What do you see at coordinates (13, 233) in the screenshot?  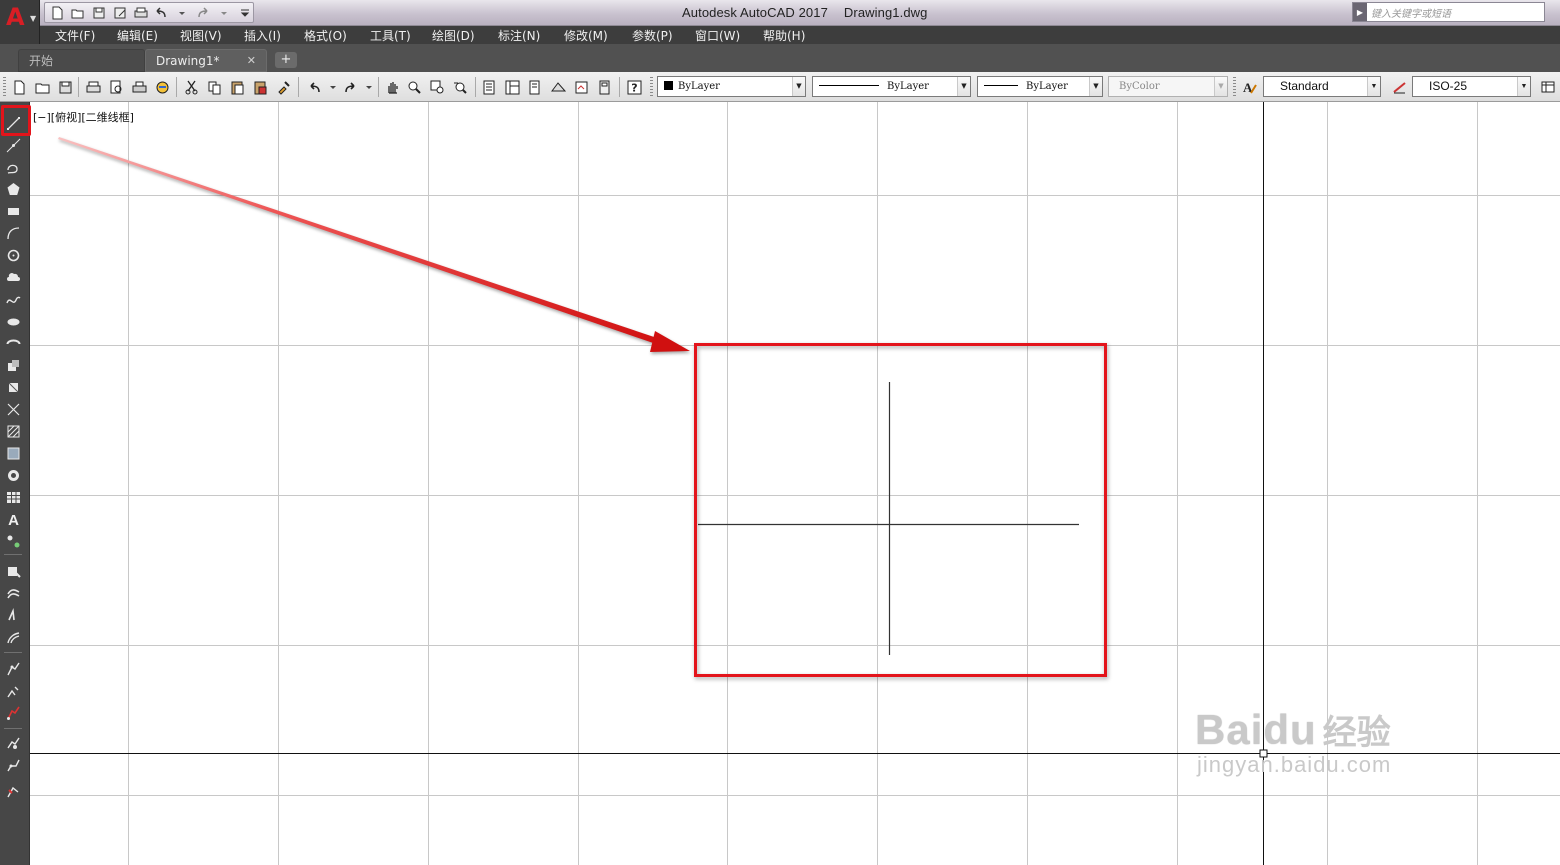 I see `arc-icon` at bounding box center [13, 233].